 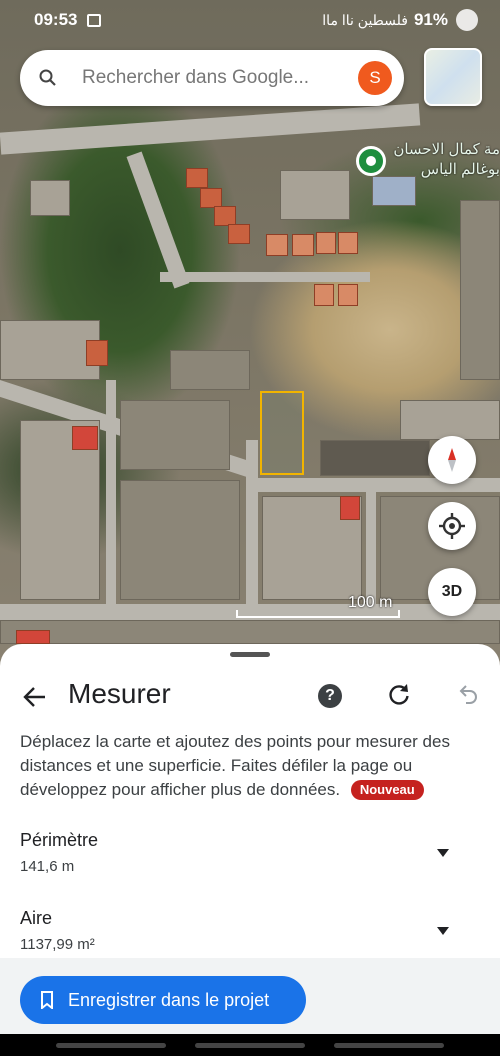 I want to click on nav-back, so click(x=389, y=1045).